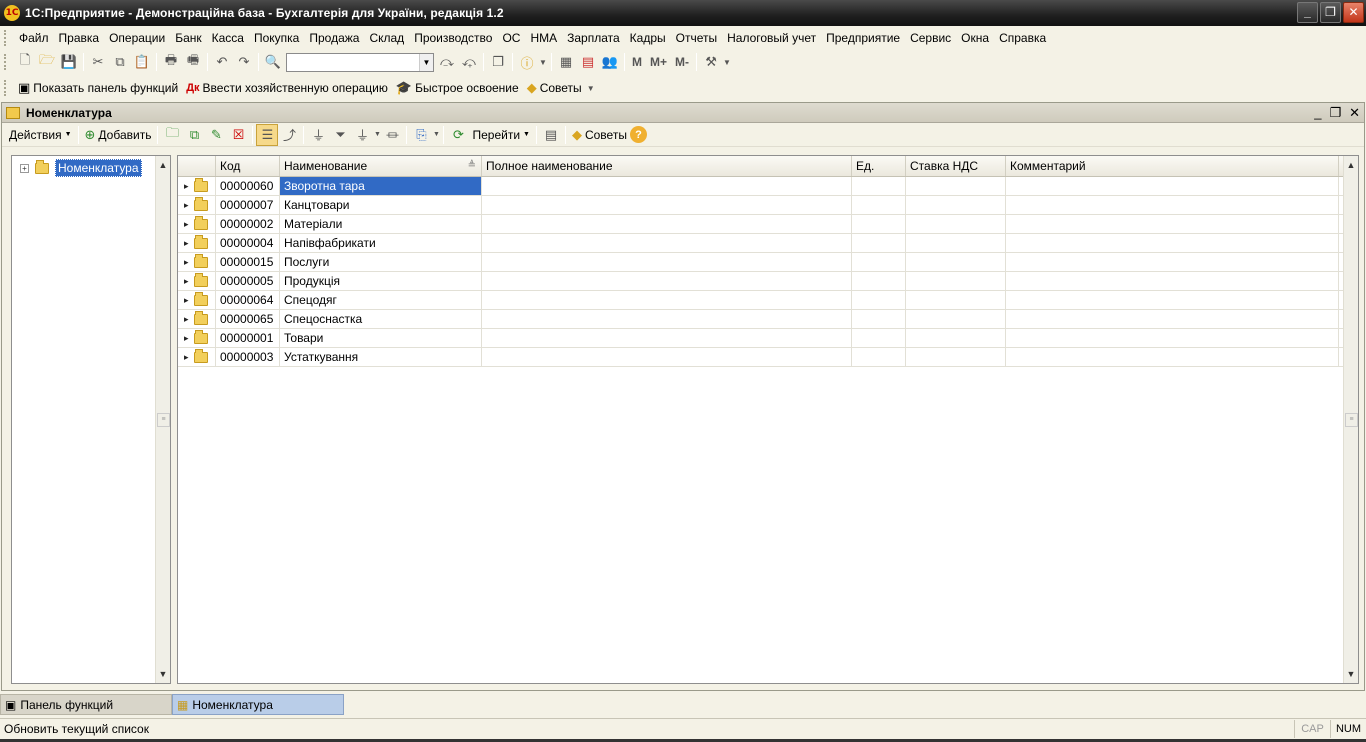 The height and width of the screenshot is (742, 1366). What do you see at coordinates (248, 186) in the screenshot?
I see `cell-code: 00000060` at bounding box center [248, 186].